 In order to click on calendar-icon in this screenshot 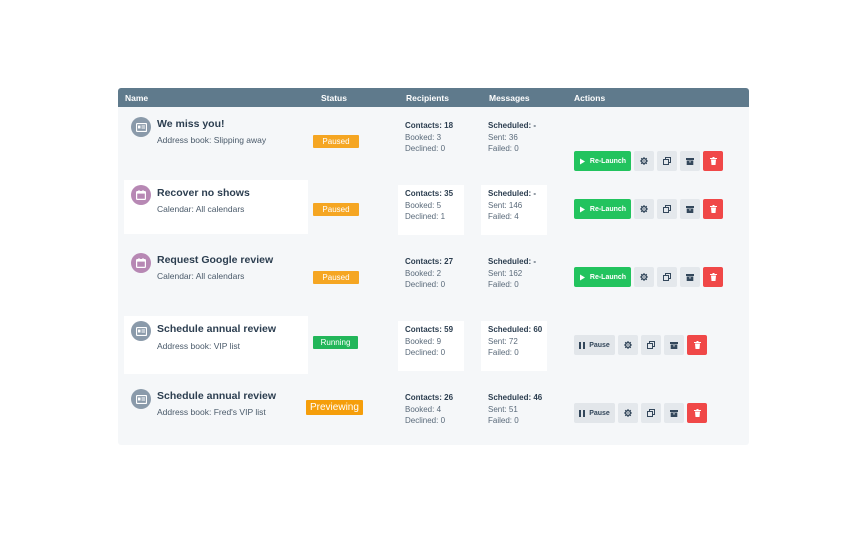, I will do `click(141, 263)`.